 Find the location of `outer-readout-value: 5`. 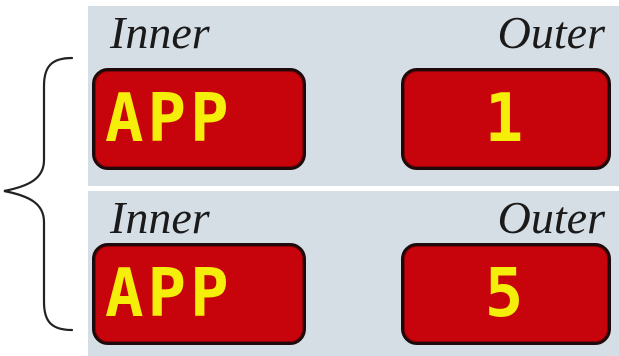

outer-readout-value: 5 is located at coordinates (506, 294).